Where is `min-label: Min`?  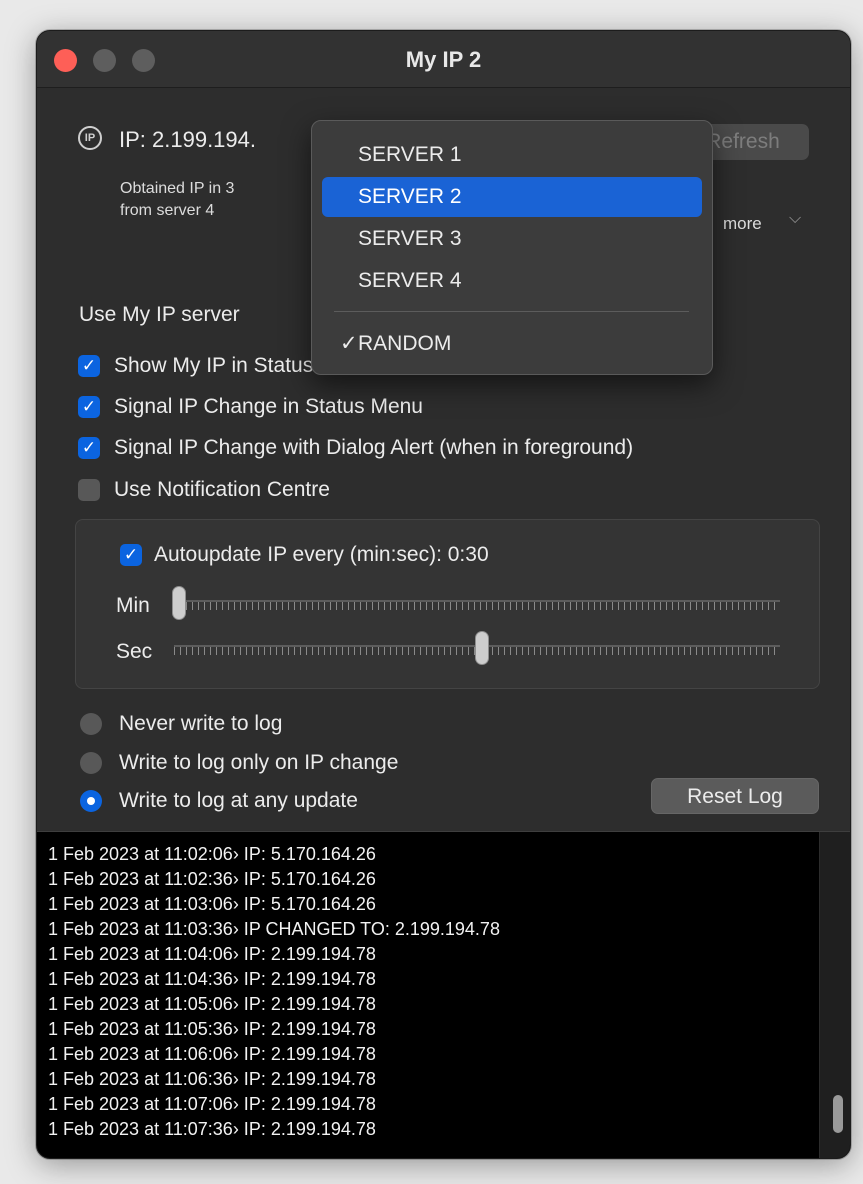 min-label: Min is located at coordinates (133, 605).